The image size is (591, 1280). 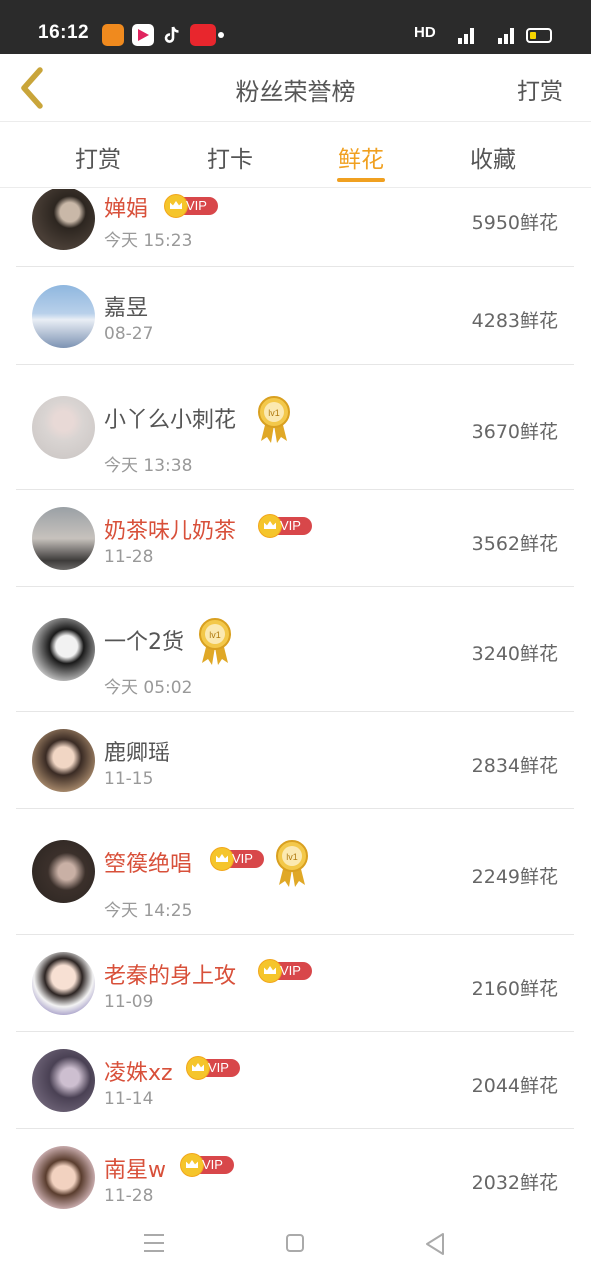 I want to click on flower-count: 2249鲜花, so click(x=514, y=877).